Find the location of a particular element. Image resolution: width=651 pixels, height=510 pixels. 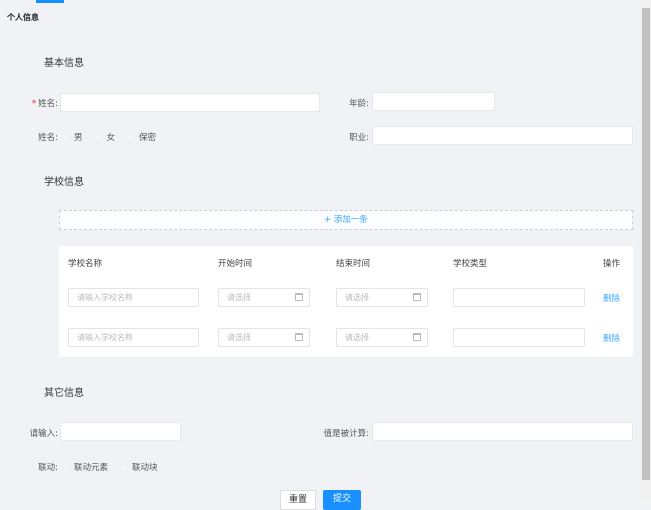

section-other-title: 其它信息 is located at coordinates (64, 393).